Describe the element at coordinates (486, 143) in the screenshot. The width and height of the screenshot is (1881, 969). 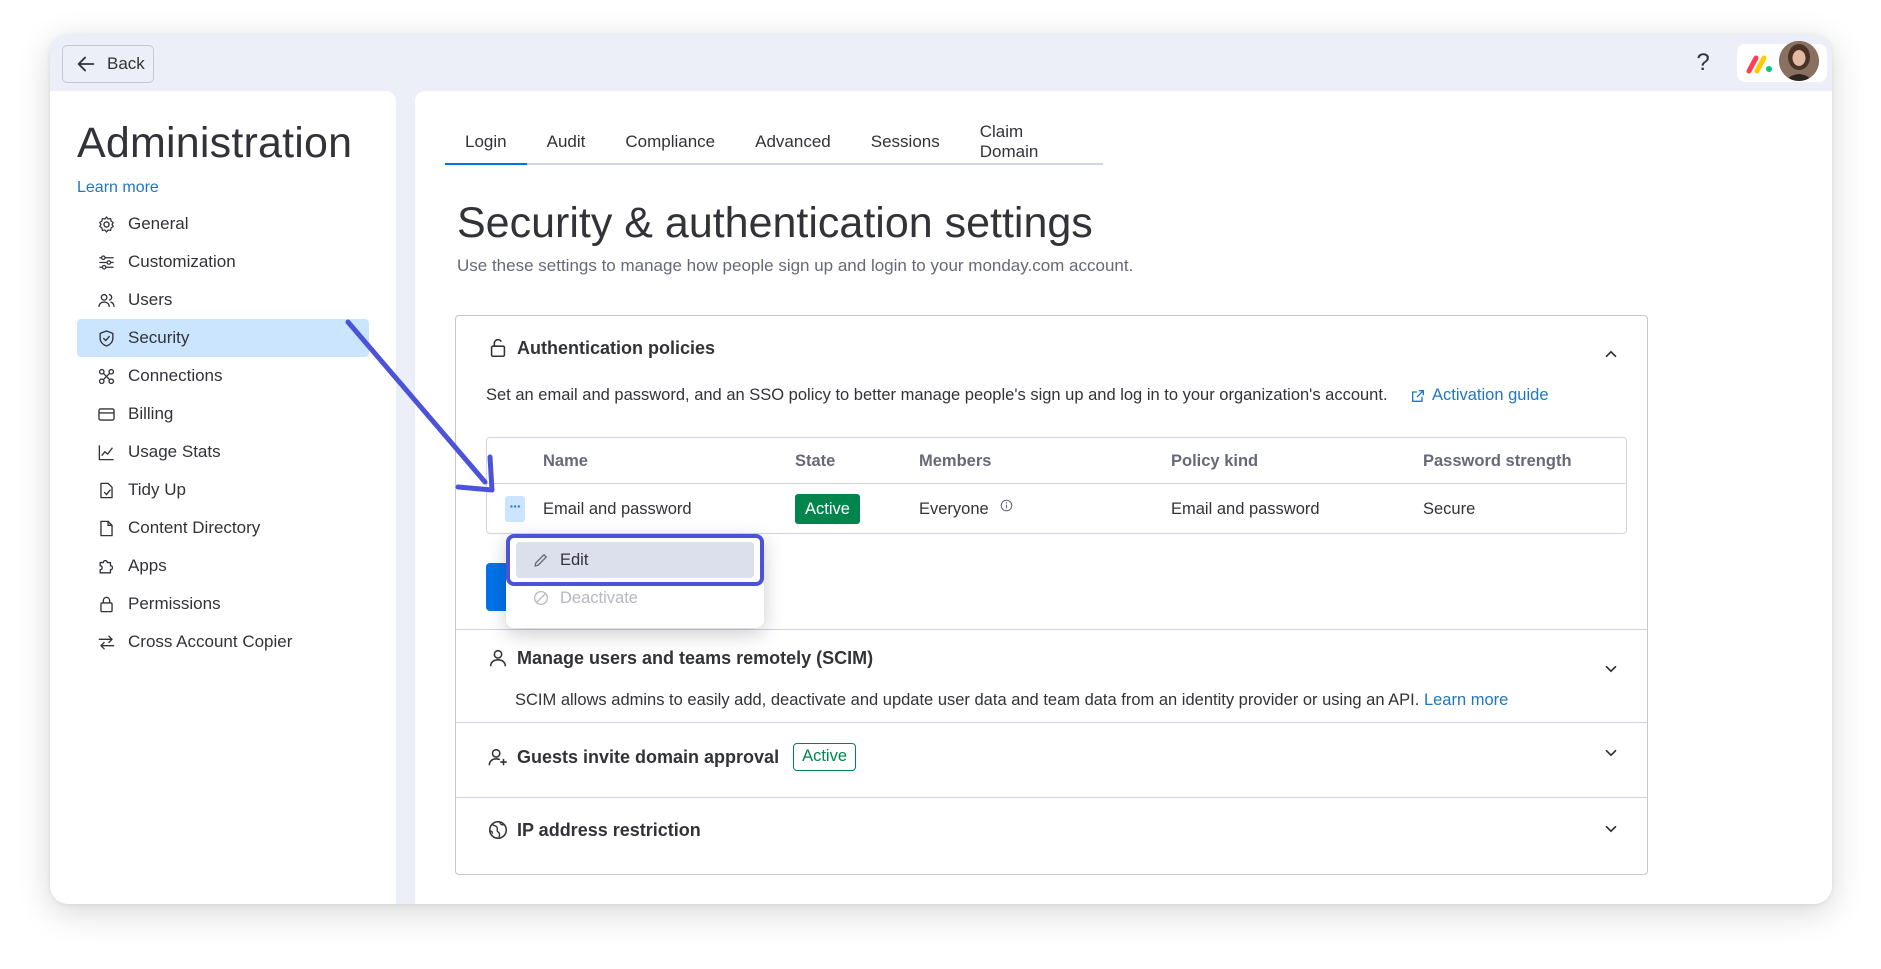
I see `tab-login: Login` at that location.